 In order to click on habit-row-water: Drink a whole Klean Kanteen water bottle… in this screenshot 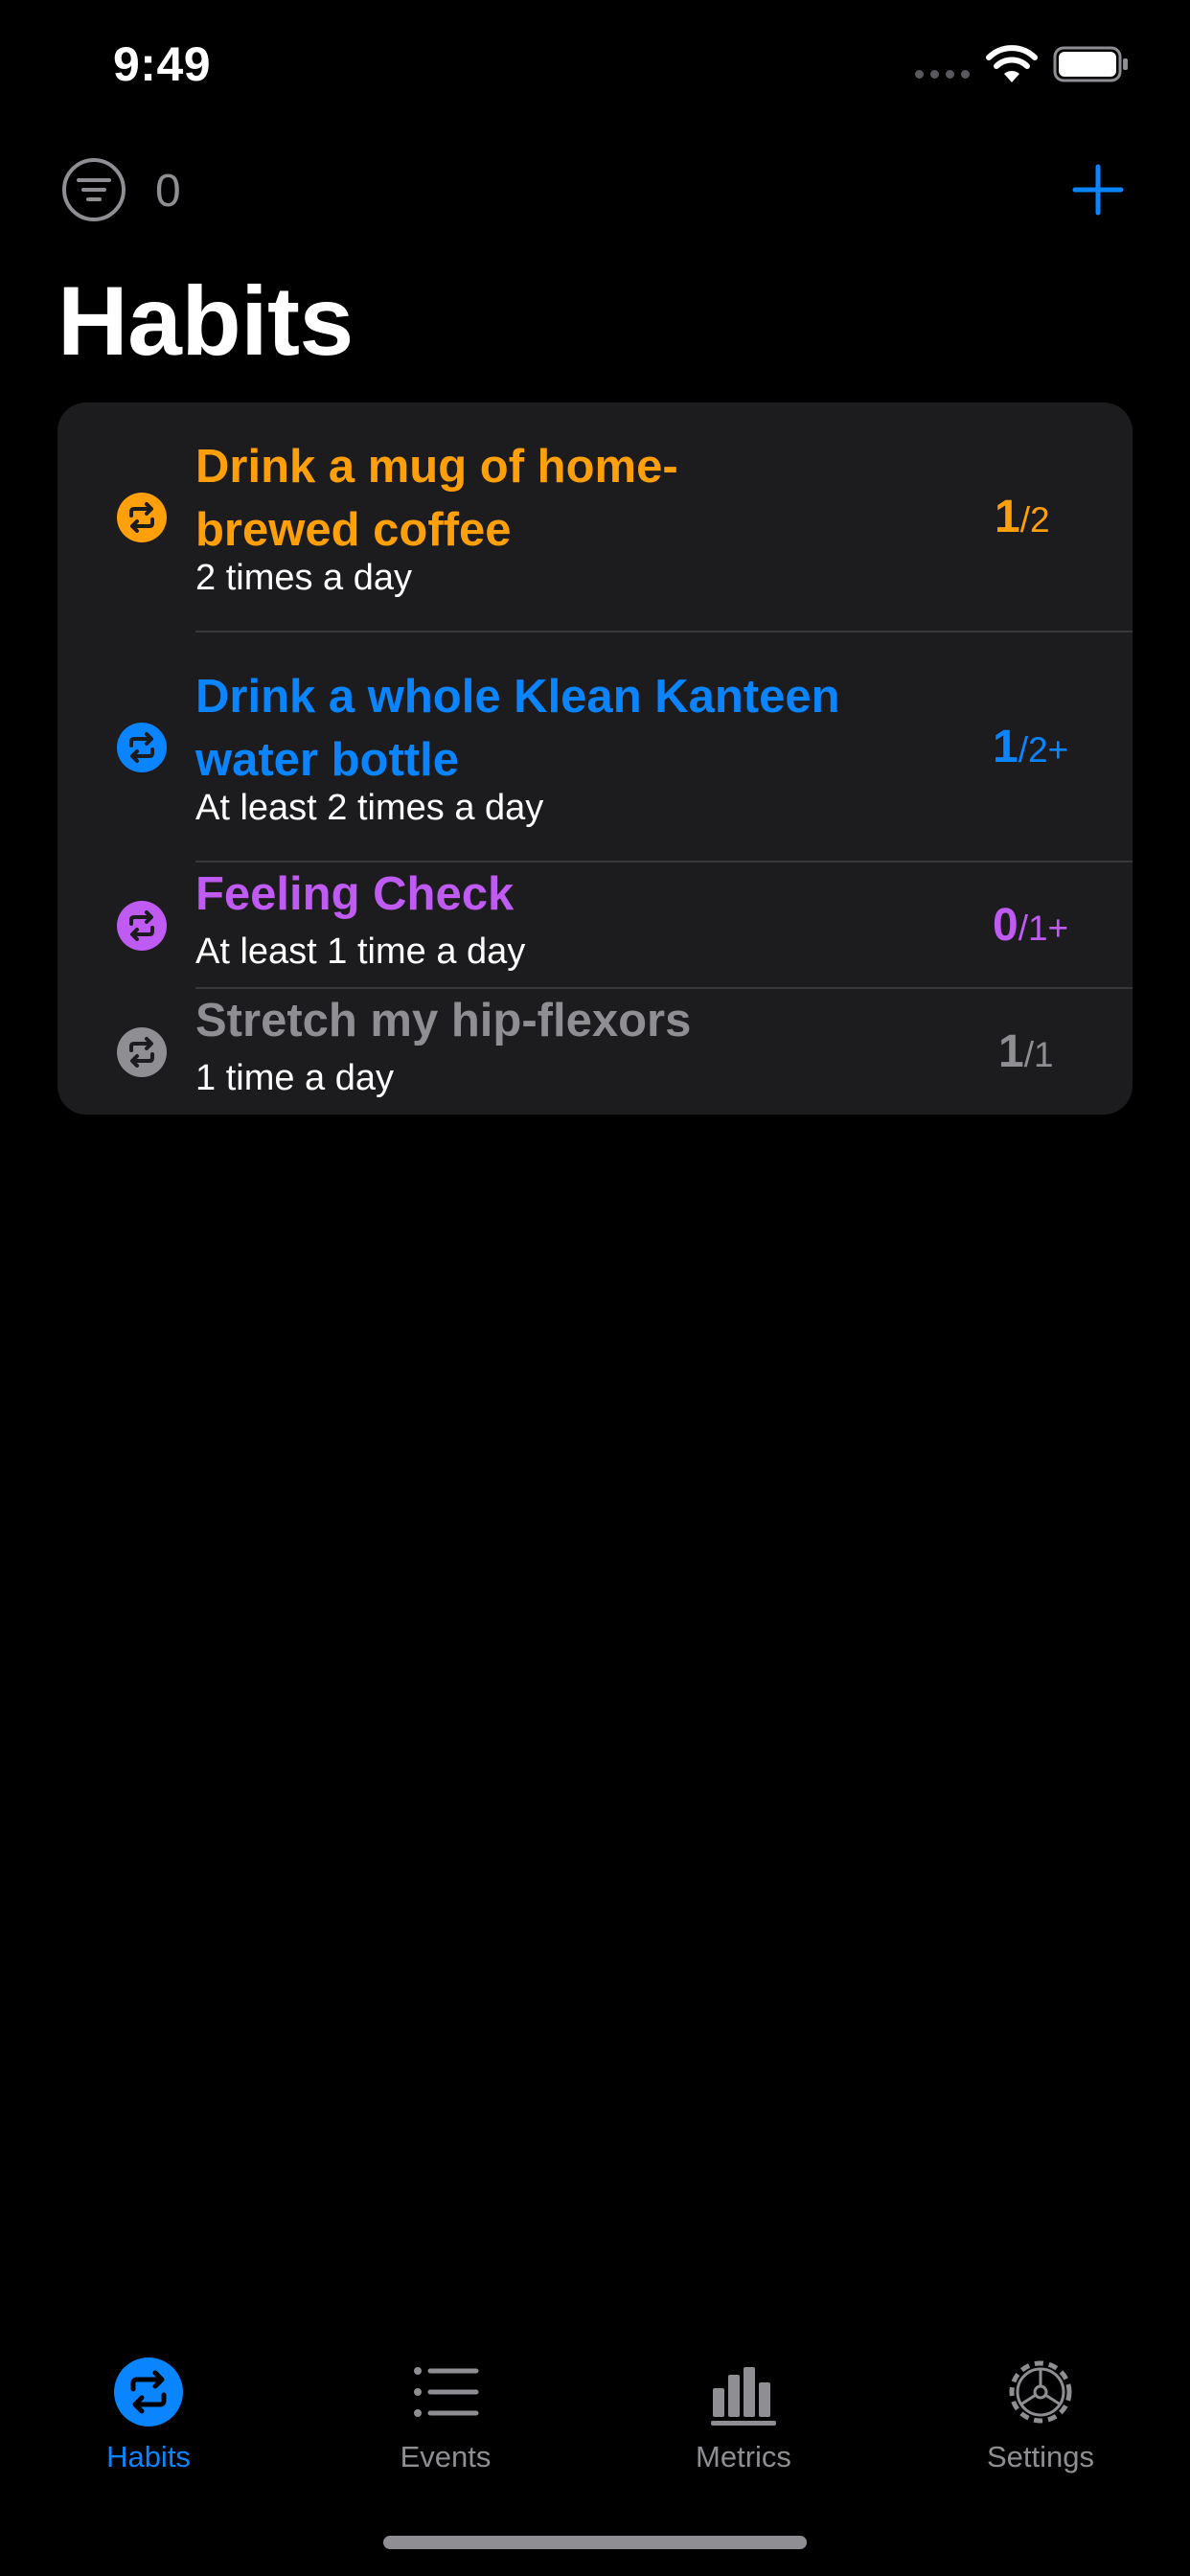, I will do `click(595, 747)`.